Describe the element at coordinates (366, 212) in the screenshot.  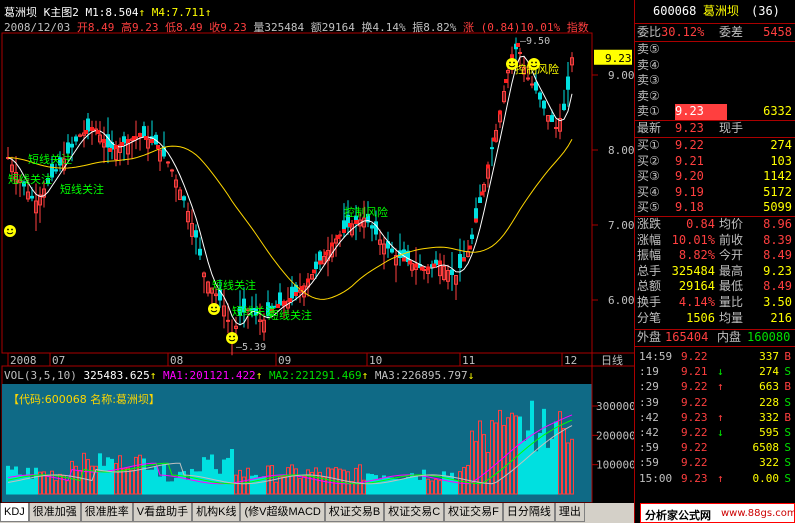
I see `annotation-label: 控制风险` at that location.